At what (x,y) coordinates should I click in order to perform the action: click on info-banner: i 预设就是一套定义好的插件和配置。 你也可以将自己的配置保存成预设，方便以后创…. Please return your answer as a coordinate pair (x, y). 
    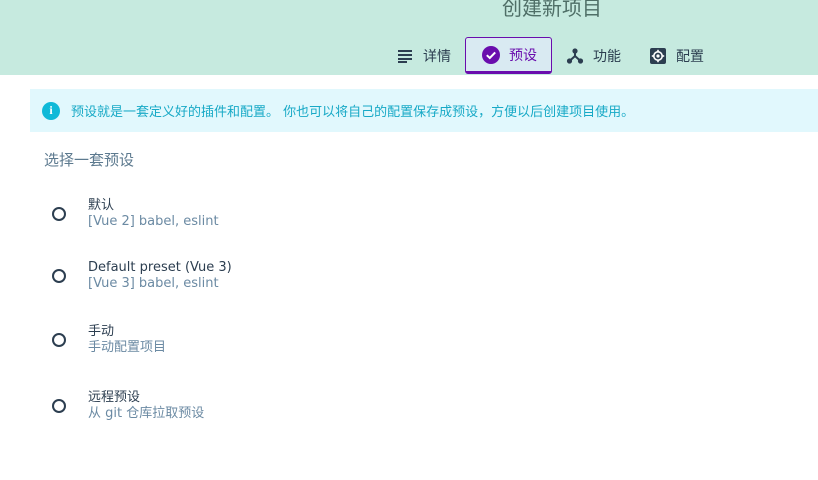
    Looking at the image, I should click on (424, 110).